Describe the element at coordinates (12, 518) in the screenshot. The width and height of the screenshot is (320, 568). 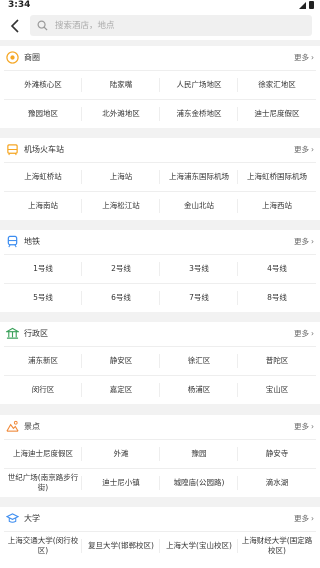
I see `university-icon` at that location.